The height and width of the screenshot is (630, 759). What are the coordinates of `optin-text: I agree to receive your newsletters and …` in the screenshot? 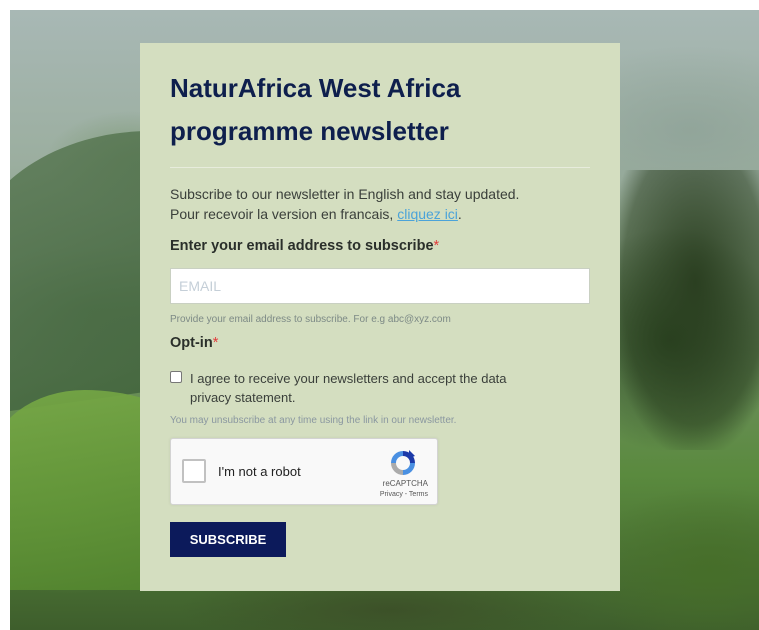 It's located at (348, 388).